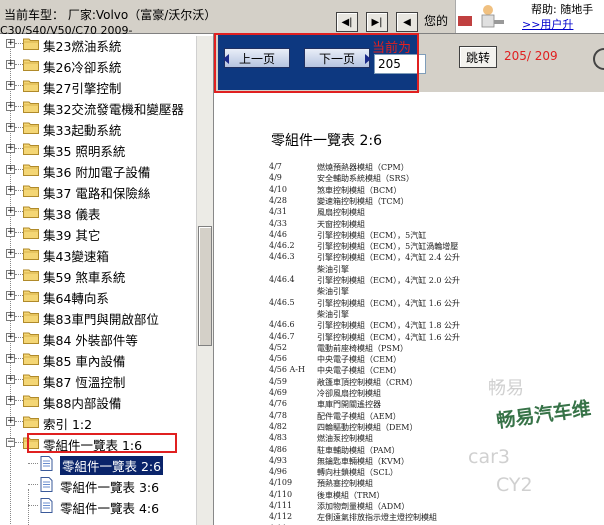  What do you see at coordinates (278, 404) in the screenshot?
I see `component-code: 4/76` at bounding box center [278, 404].